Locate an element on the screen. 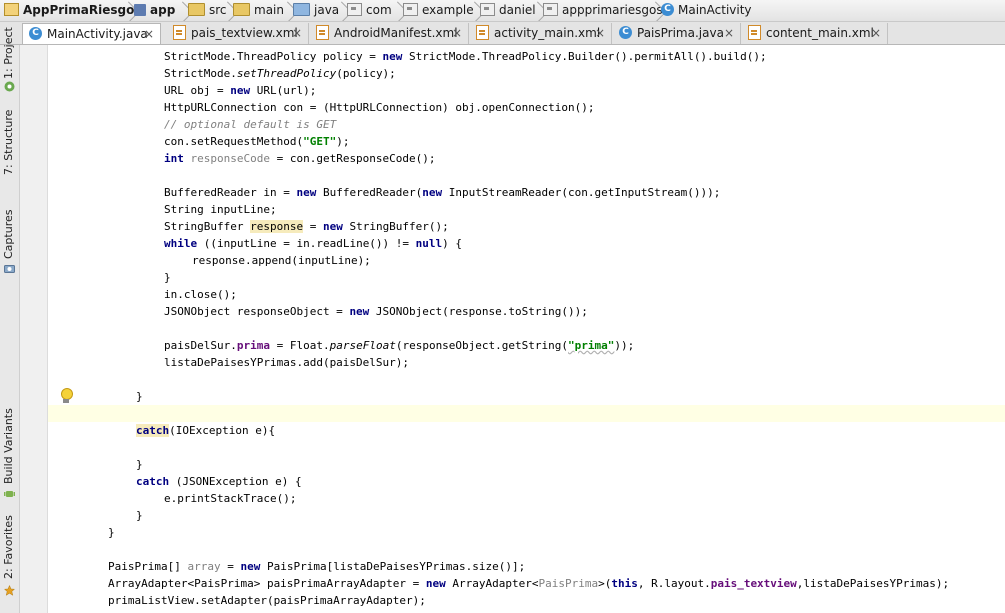 The image size is (1005, 613). code-line: StrictMode.setThreadPolicy(policy); is located at coordinates (280, 73).